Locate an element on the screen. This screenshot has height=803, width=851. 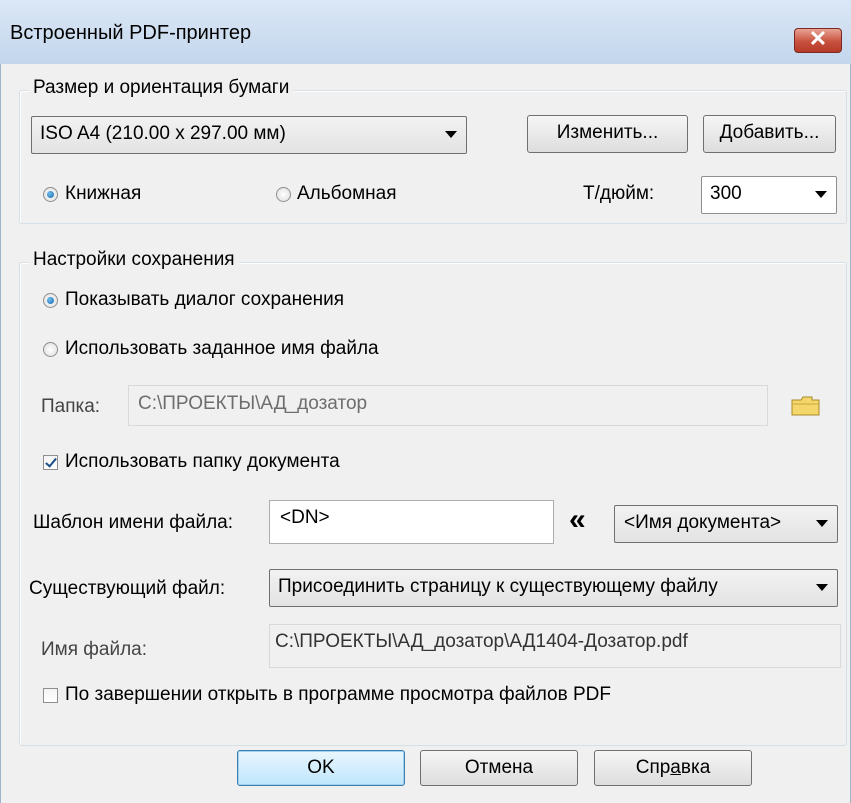
help-label-end: вка is located at coordinates (695, 767).